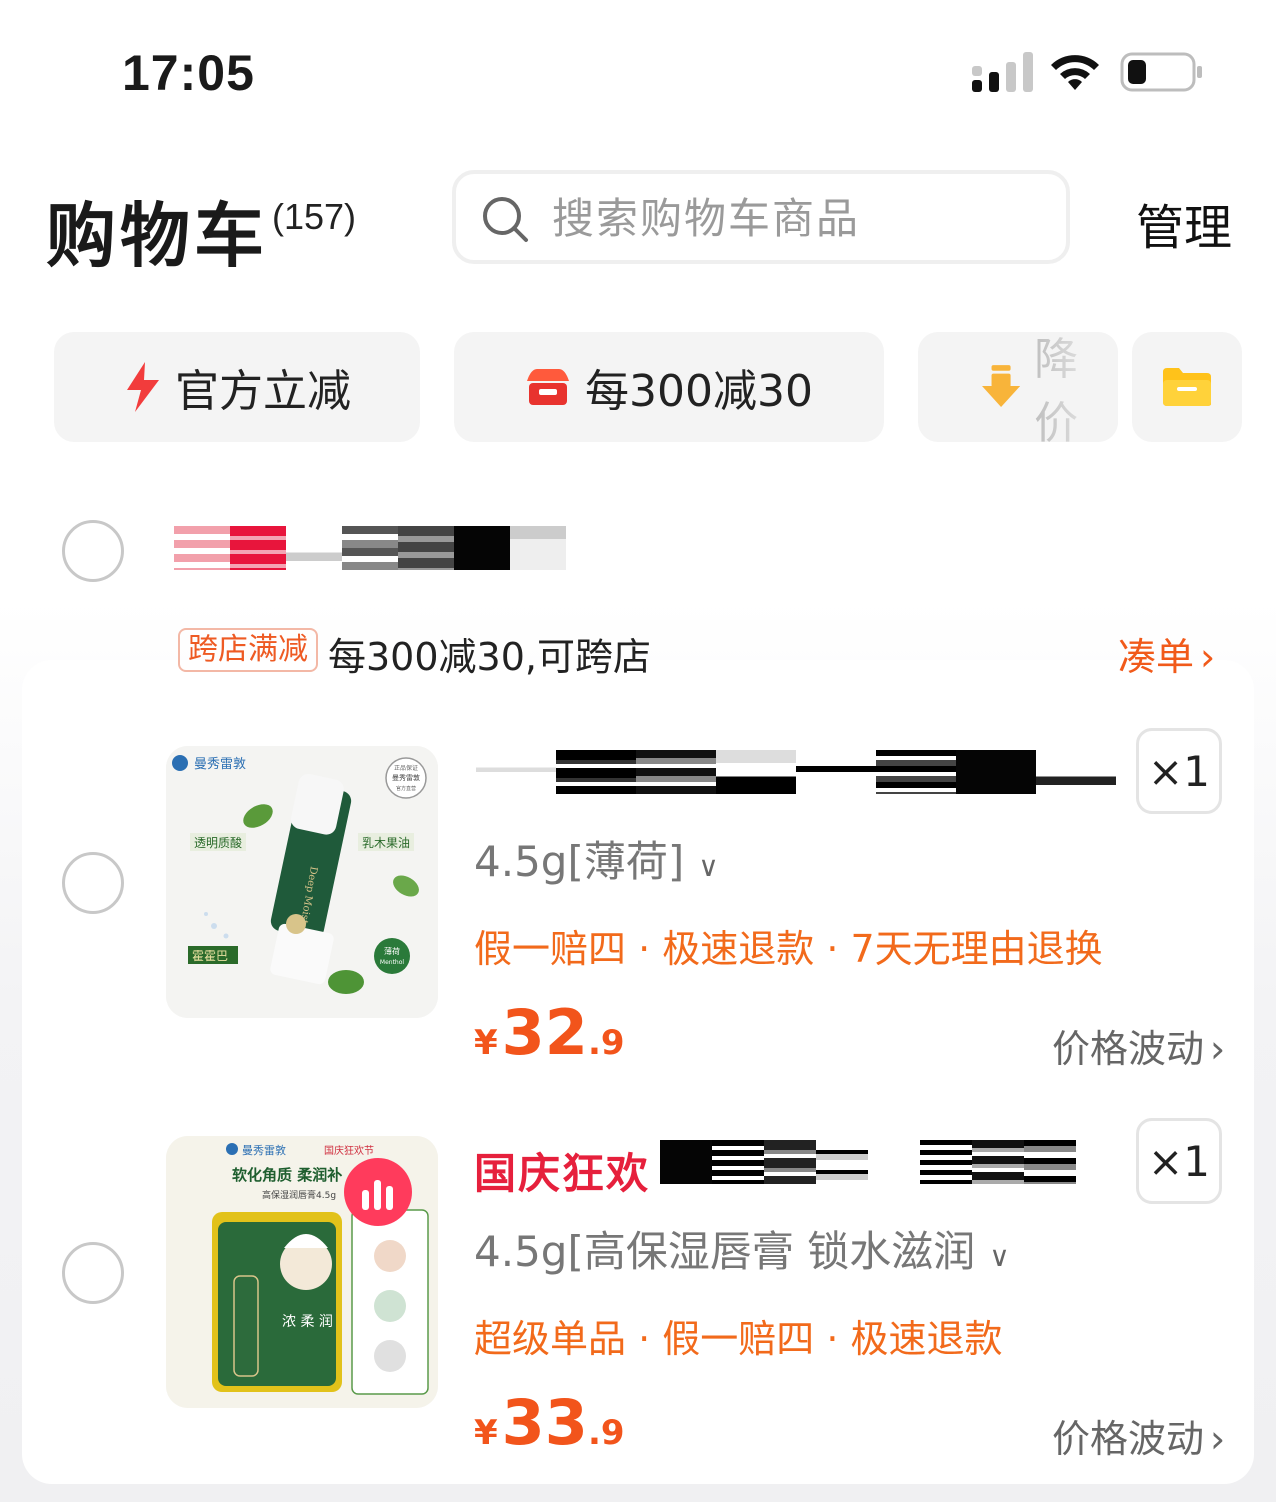 This screenshot has height=1502, width=1276. I want to click on filter-chips: 官方立减 每300减30 降价, so click(638, 388).